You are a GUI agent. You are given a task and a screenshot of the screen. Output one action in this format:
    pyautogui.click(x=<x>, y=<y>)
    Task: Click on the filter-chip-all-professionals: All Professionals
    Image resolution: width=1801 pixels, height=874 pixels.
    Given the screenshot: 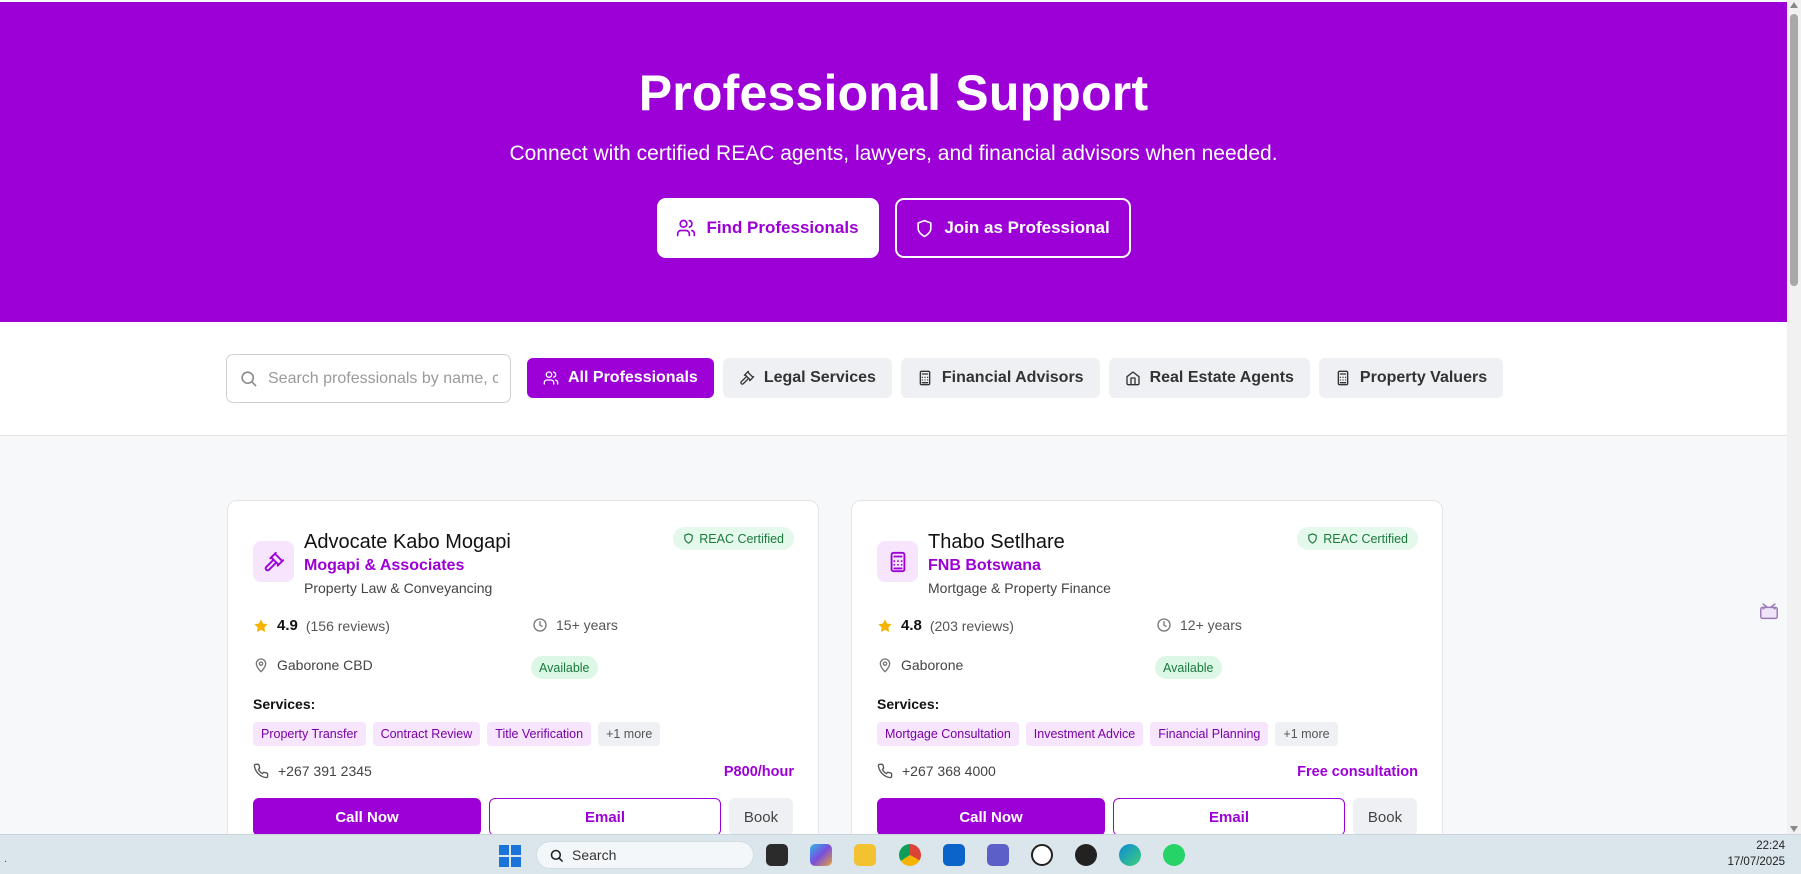 What is the action you would take?
    pyautogui.click(x=620, y=378)
    